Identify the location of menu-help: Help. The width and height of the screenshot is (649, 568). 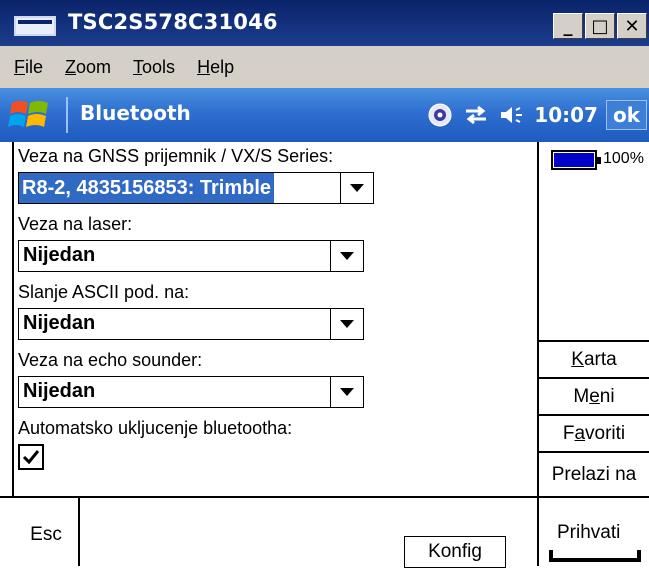
(215, 67).